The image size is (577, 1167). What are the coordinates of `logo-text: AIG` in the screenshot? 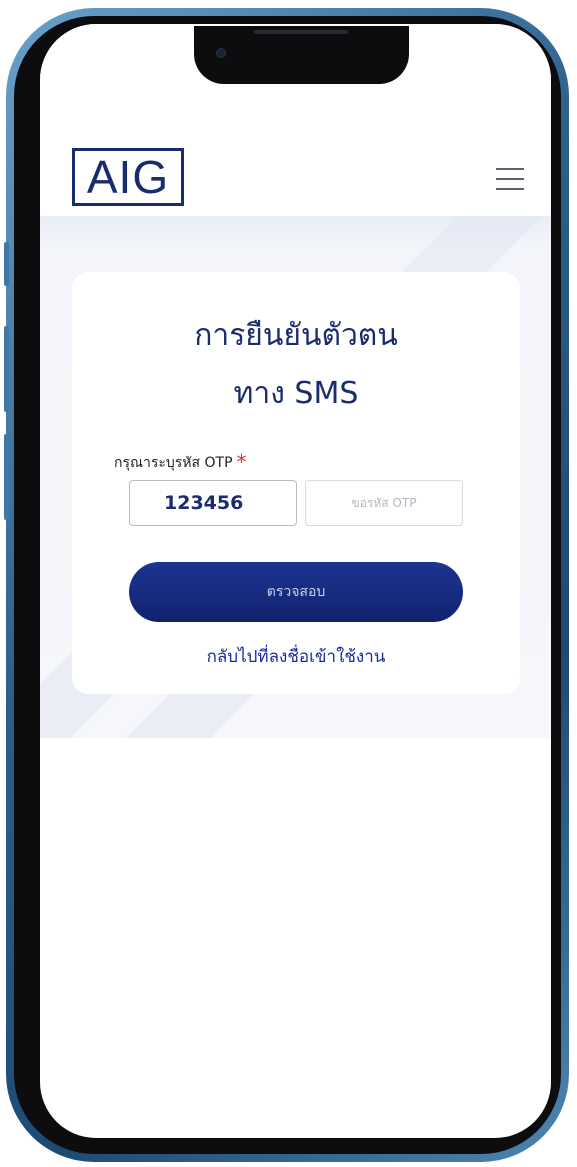 It's located at (128, 177).